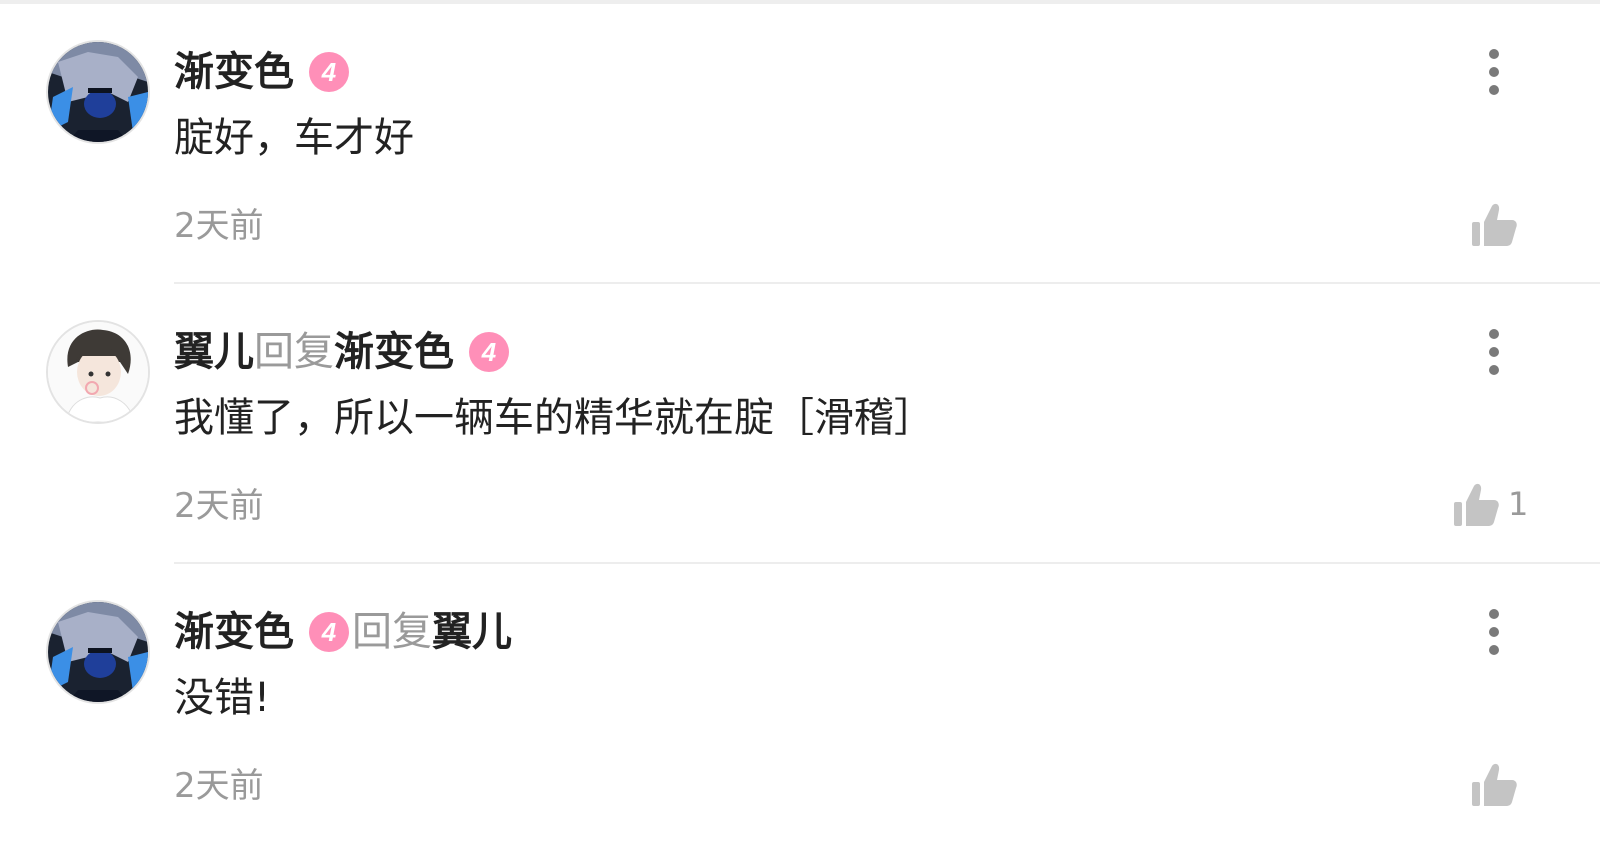 The width and height of the screenshot is (1600, 860). What do you see at coordinates (472, 632) in the screenshot?
I see `reply-to-username: 翼儿` at bounding box center [472, 632].